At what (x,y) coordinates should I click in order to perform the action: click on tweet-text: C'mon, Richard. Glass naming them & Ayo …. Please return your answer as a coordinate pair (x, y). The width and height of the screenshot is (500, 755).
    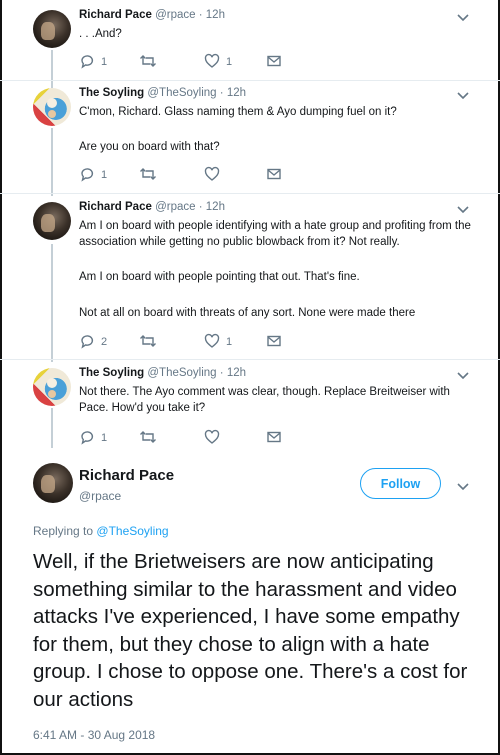
    Looking at the image, I should click on (238, 112).